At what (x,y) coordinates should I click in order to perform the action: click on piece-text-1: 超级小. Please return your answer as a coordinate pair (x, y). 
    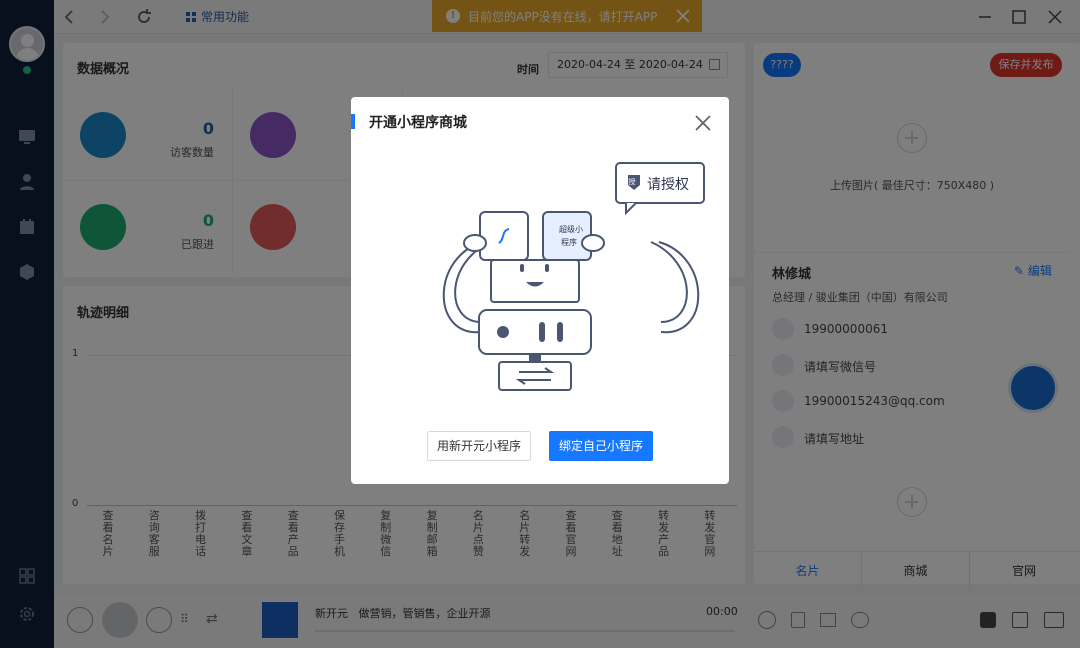
    Looking at the image, I should click on (571, 229).